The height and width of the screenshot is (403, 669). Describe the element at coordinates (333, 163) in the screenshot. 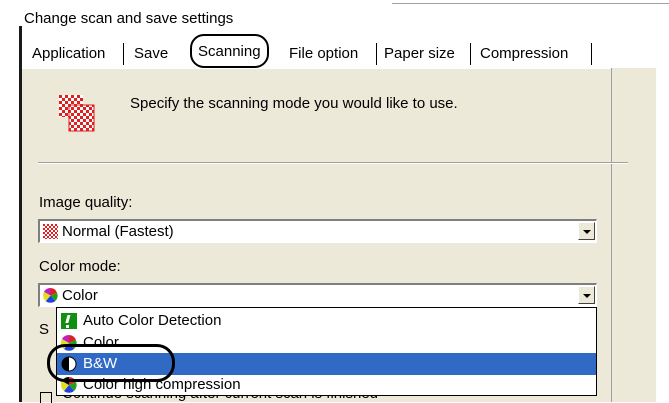

I see `section-divider-highlight` at that location.